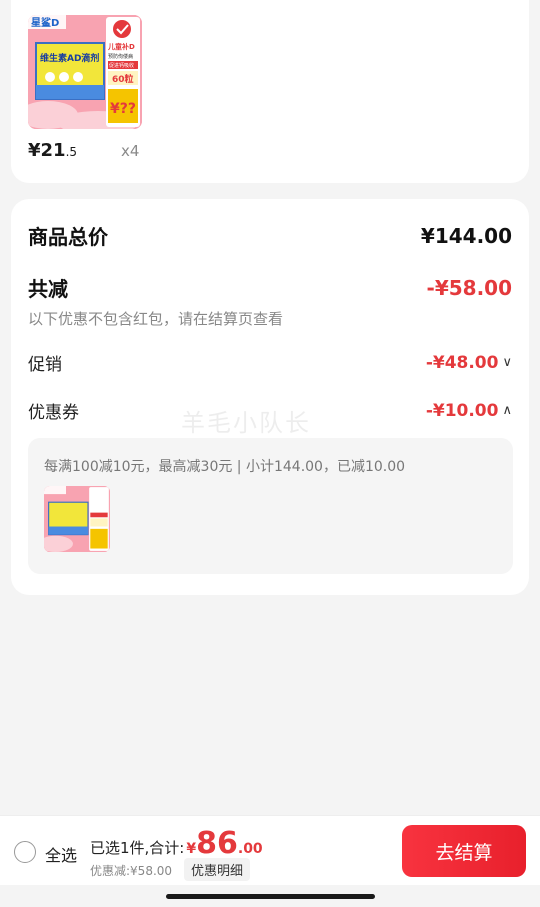 Image resolution: width=540 pixels, height=907 pixels. I want to click on promo-label: 促销, so click(45, 365).